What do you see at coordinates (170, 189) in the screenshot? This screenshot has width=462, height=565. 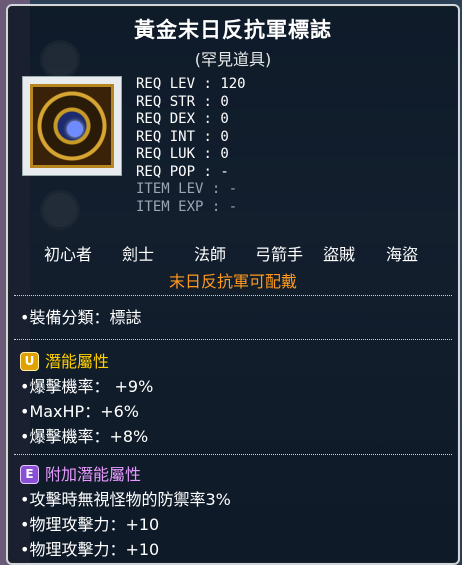 I see `requirement-label: ITEM LEV` at bounding box center [170, 189].